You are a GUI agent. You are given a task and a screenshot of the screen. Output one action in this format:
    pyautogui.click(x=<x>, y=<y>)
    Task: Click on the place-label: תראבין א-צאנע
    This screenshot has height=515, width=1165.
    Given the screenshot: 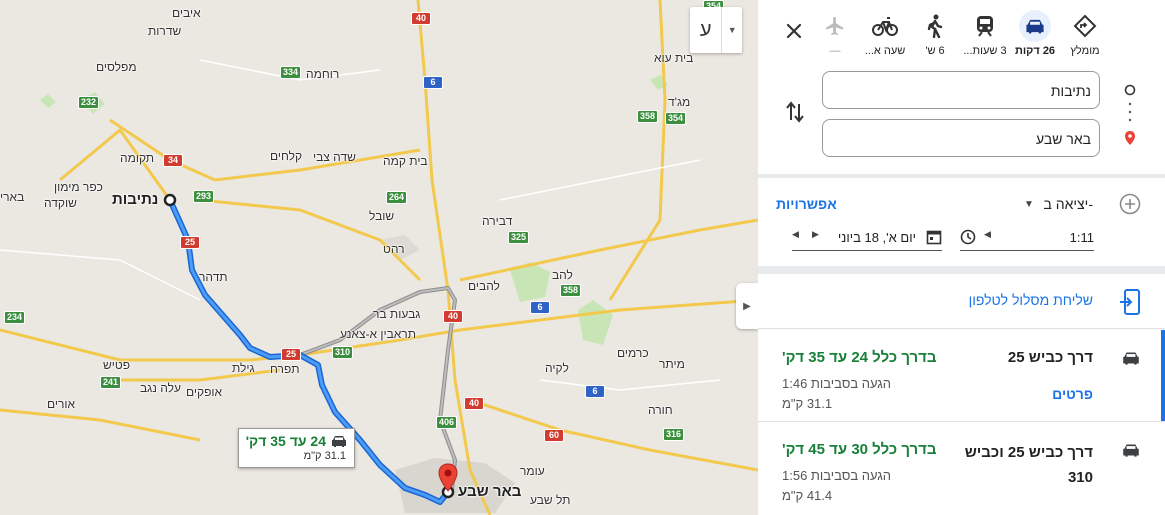 What is the action you would take?
    pyautogui.click(x=378, y=334)
    